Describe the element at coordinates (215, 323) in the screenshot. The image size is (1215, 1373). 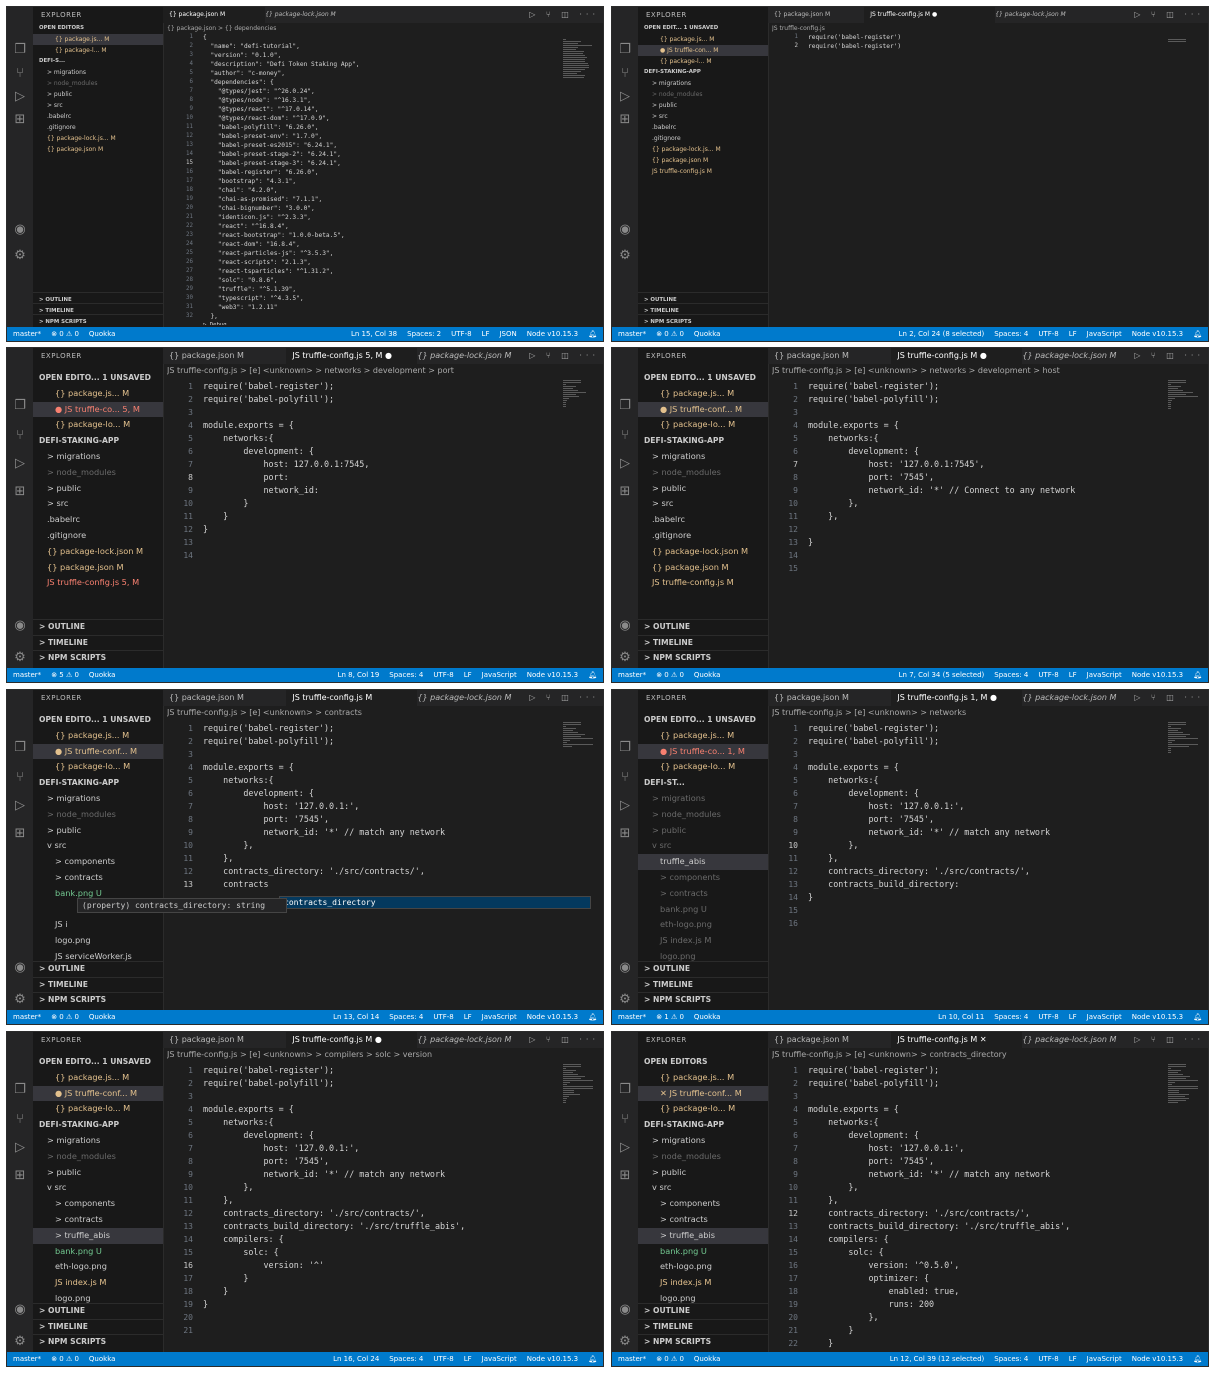
I see `debug-codelens: ▷ Debug` at that location.